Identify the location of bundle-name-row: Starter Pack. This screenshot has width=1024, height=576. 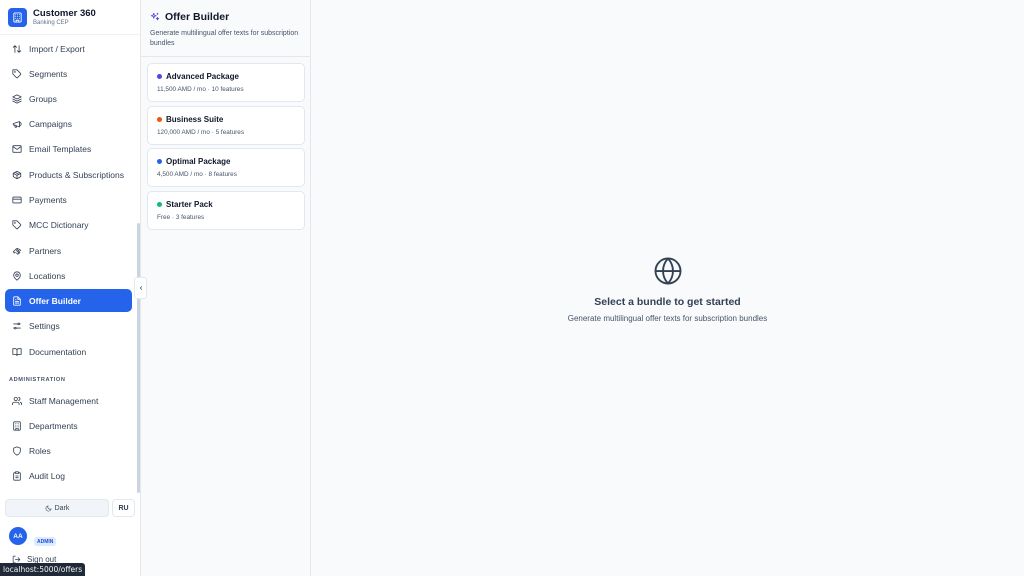
(226, 204).